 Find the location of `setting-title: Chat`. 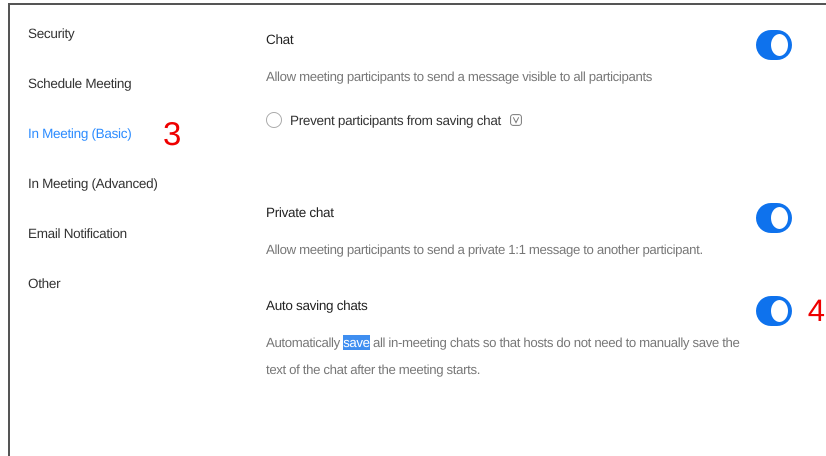

setting-title: Chat is located at coordinates (280, 39).